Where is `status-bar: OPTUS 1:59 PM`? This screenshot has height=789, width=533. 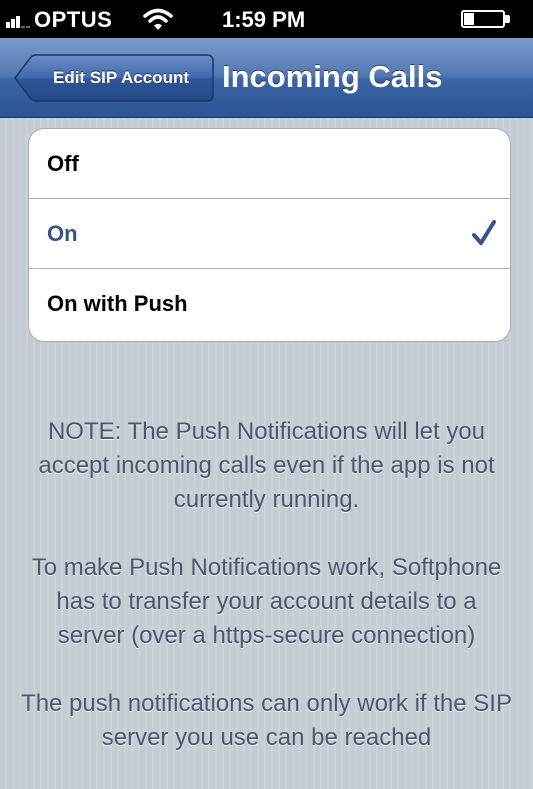 status-bar: OPTUS 1:59 PM is located at coordinates (266, 19).